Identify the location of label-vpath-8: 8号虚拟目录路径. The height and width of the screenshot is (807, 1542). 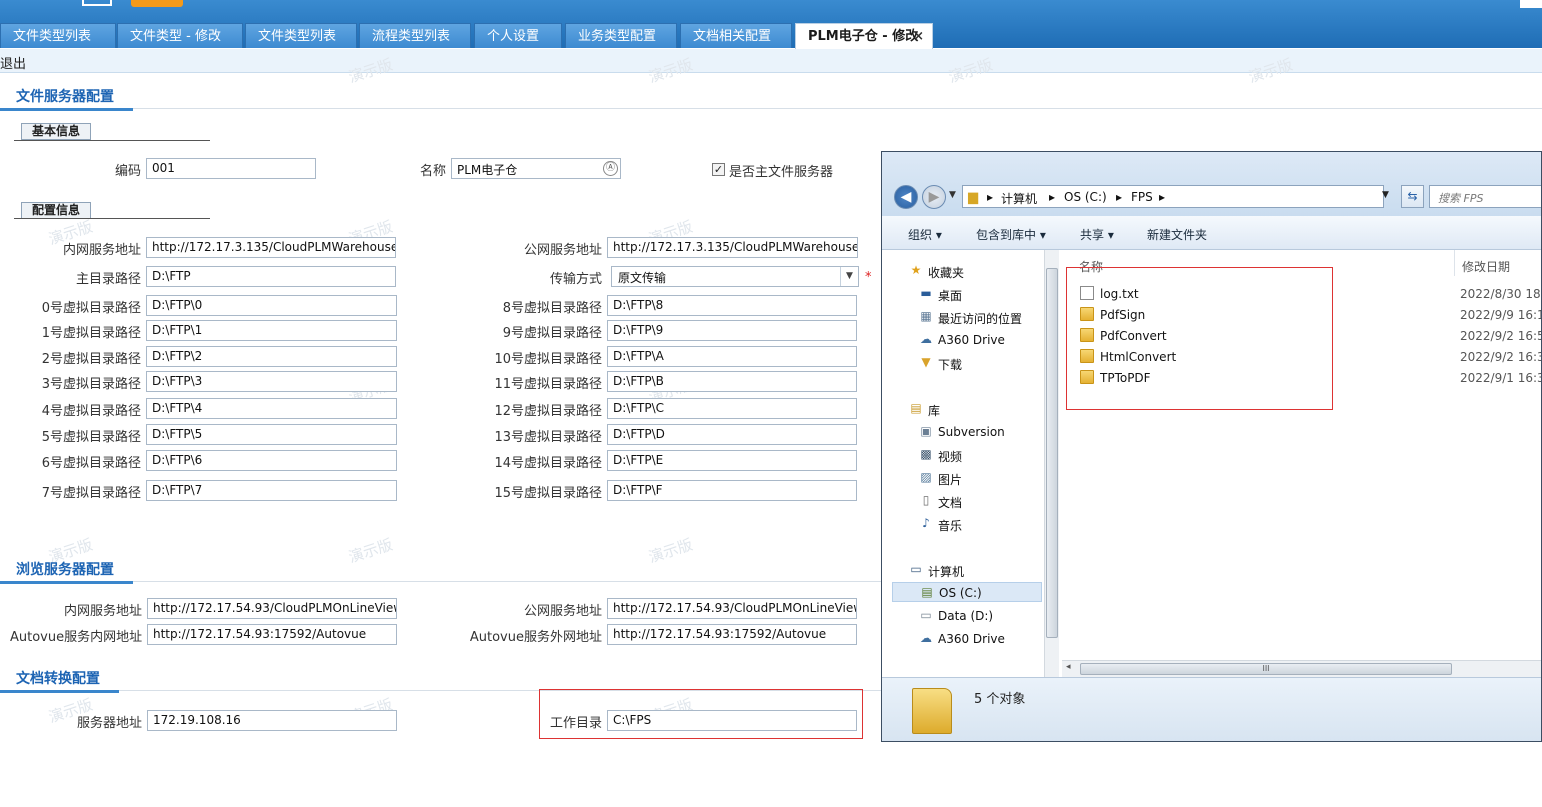
(552, 308).